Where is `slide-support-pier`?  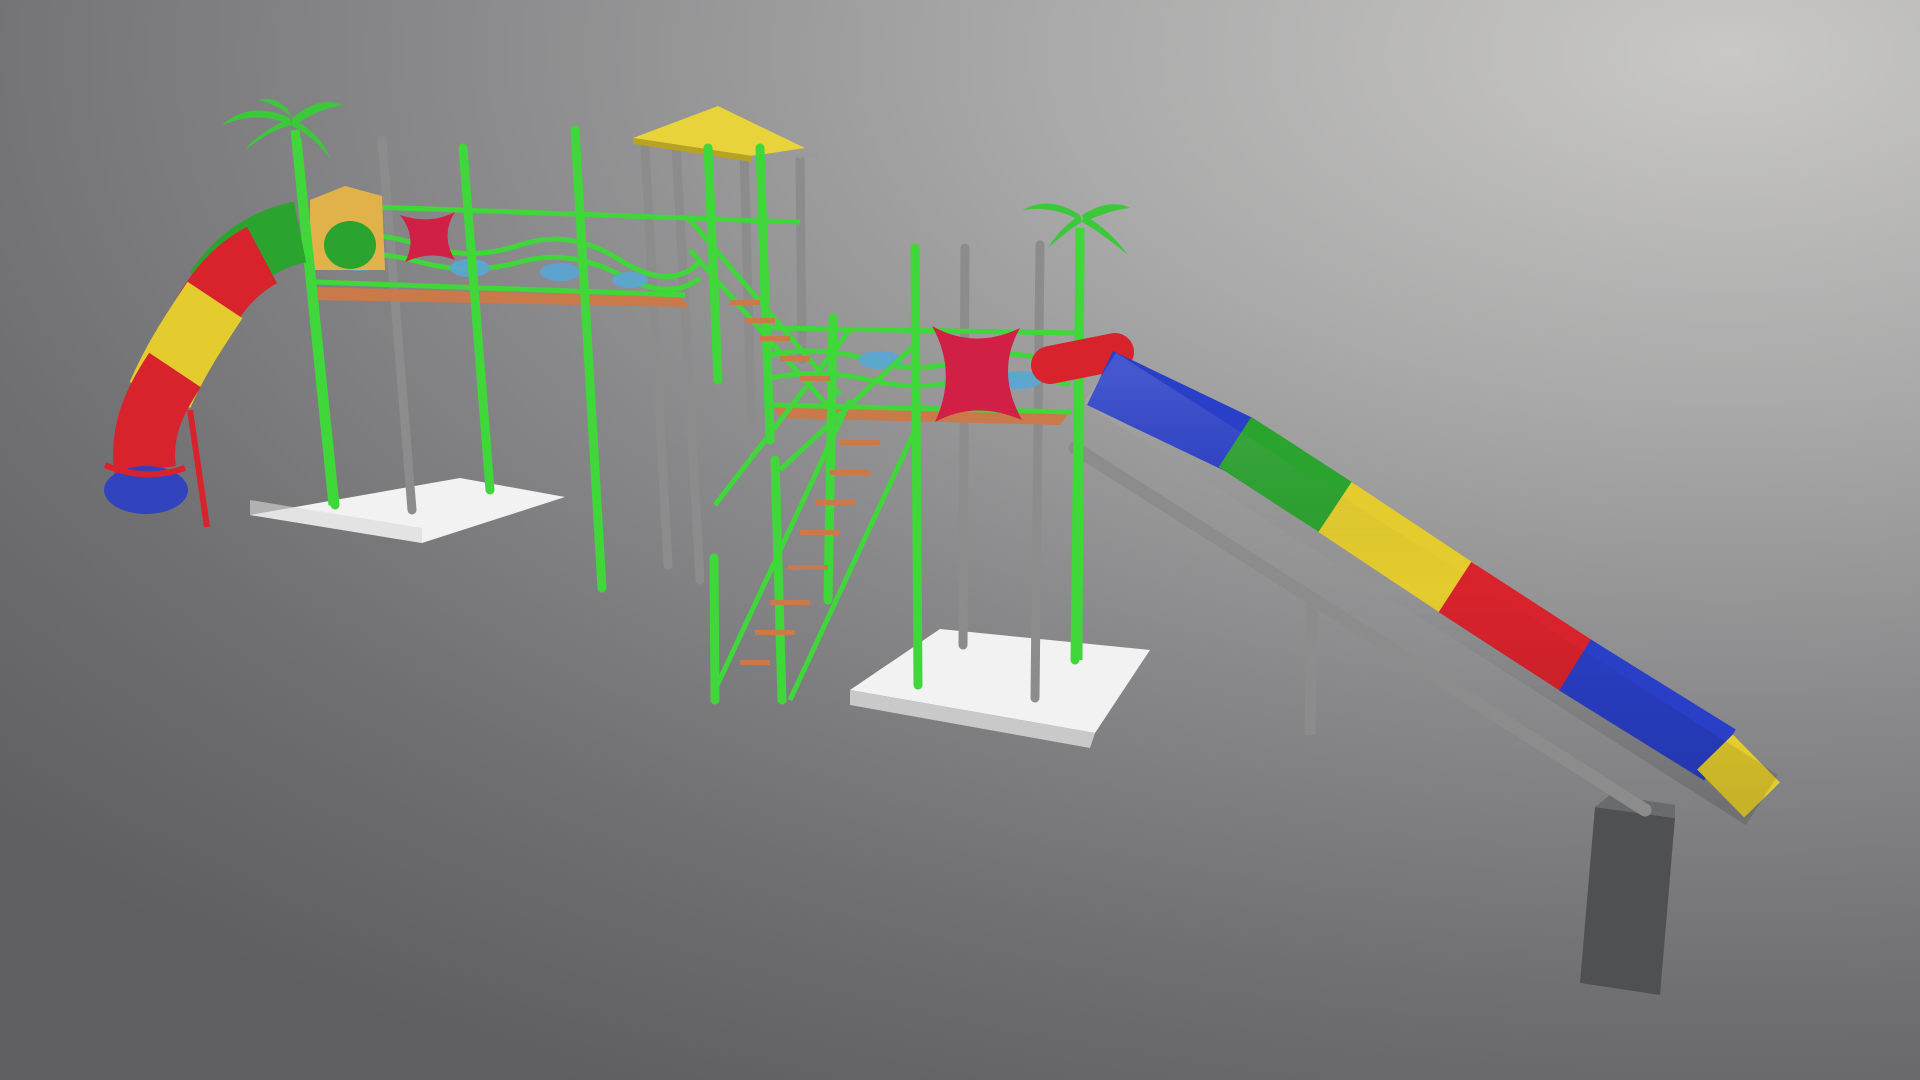
slide-support-pier is located at coordinates (1627, 901).